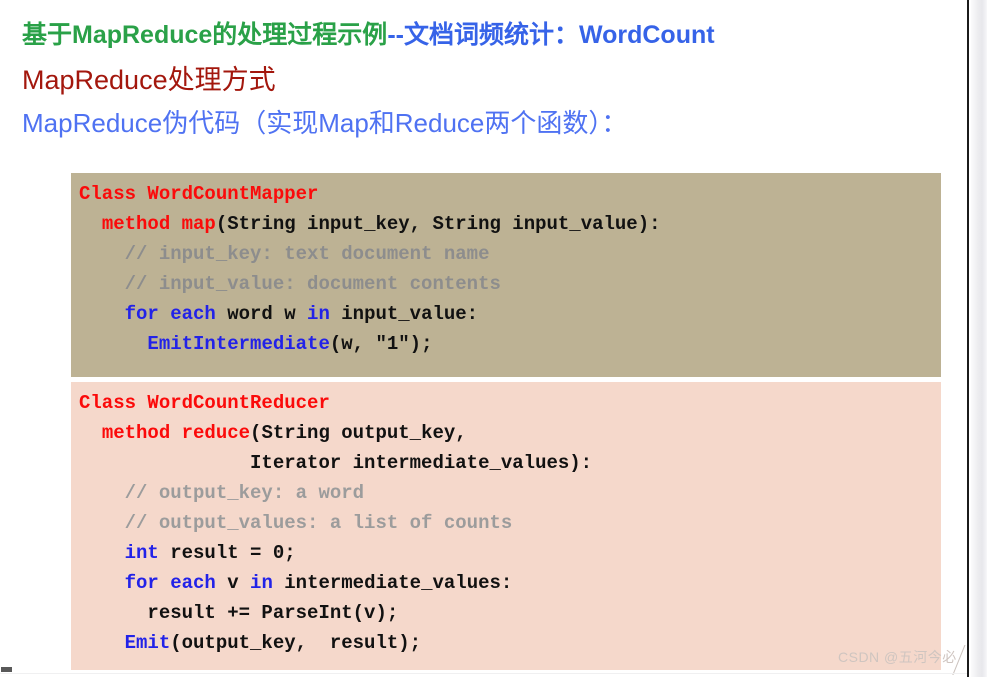  I want to click on code-token-red: Class WordCountMapper, so click(199, 194).